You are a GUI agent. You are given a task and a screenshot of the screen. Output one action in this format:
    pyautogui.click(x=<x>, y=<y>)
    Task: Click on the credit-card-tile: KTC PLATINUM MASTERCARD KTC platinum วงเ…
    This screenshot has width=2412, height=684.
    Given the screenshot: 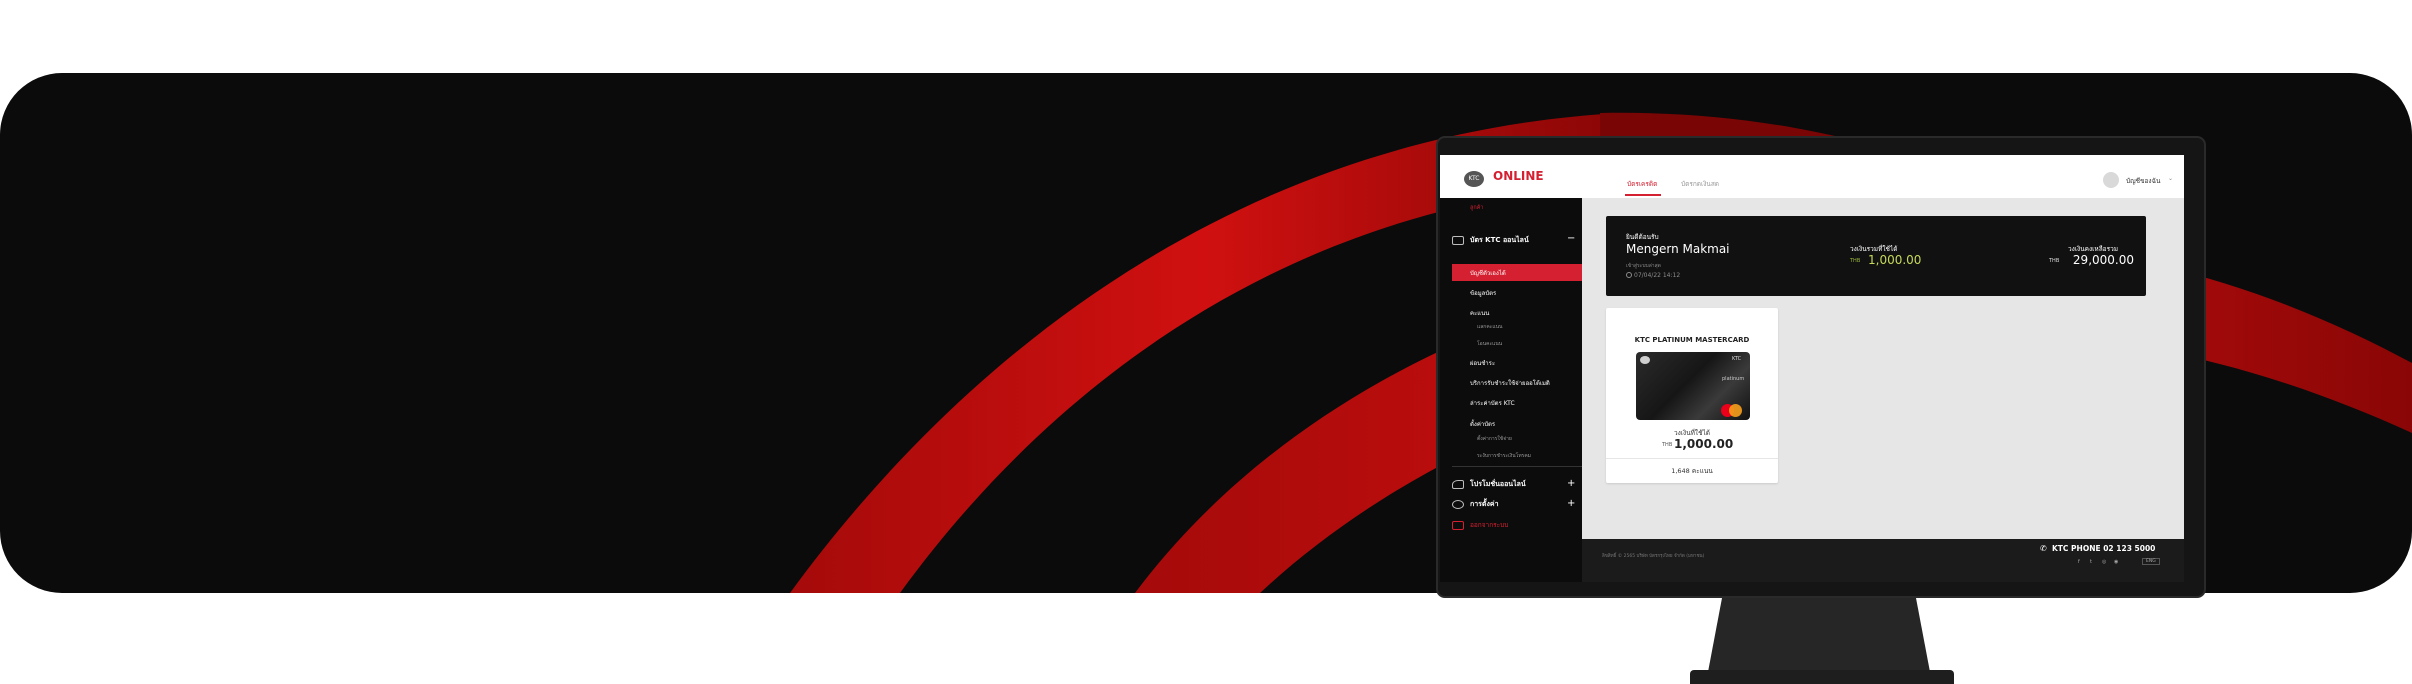 What is the action you would take?
    pyautogui.click(x=1692, y=395)
    